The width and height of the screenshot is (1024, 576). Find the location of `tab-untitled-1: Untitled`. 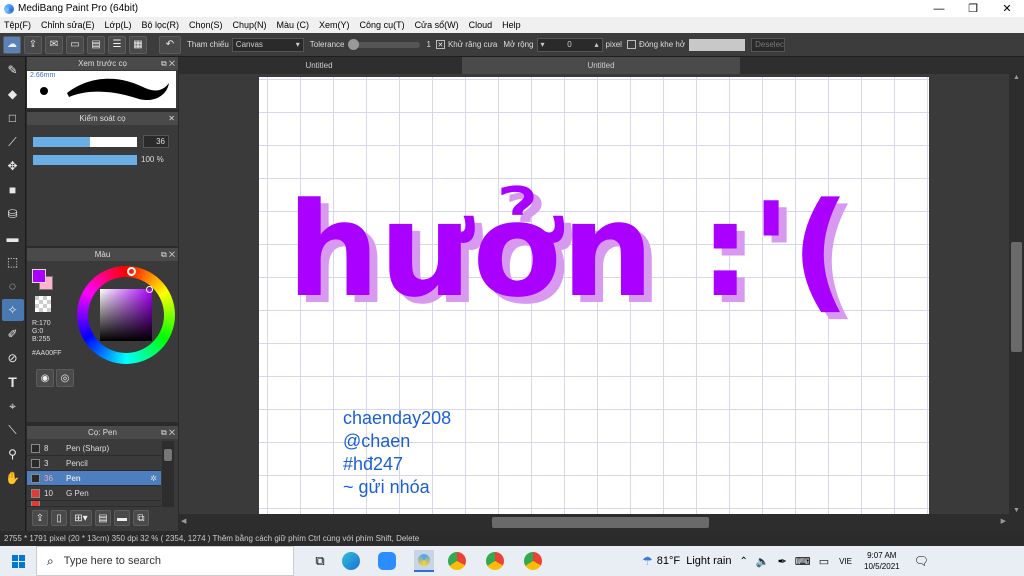

tab-untitled-1: Untitled is located at coordinates (319, 65).